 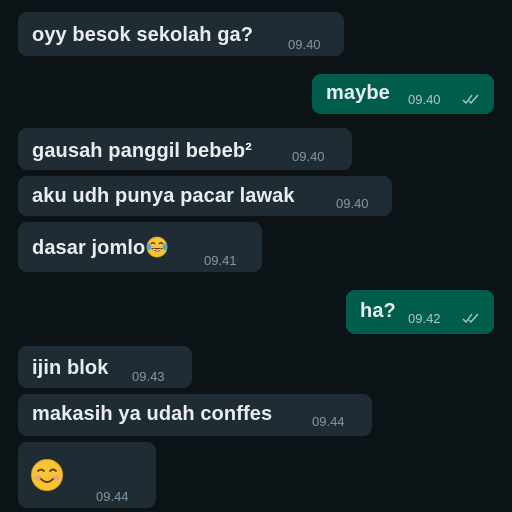 What do you see at coordinates (87, 475) in the screenshot?
I see `message-bubble-incoming: 09.44` at bounding box center [87, 475].